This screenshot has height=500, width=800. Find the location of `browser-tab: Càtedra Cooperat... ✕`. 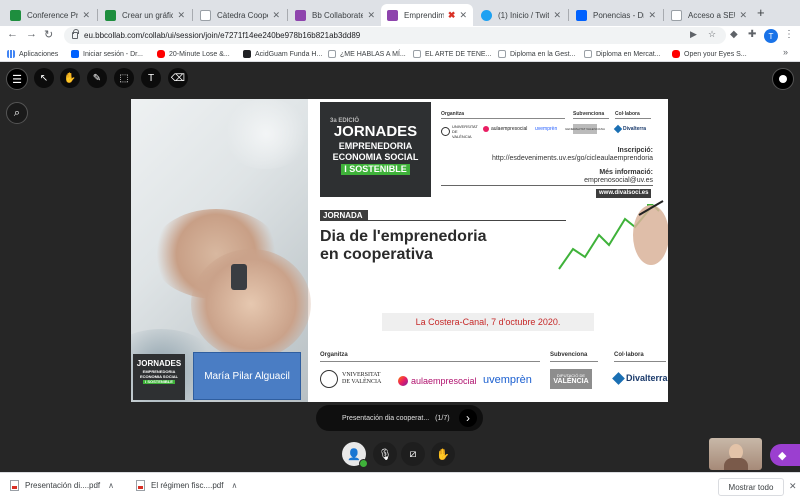

browser-tab: Càtedra Cooperat... ✕ is located at coordinates (240, 15).